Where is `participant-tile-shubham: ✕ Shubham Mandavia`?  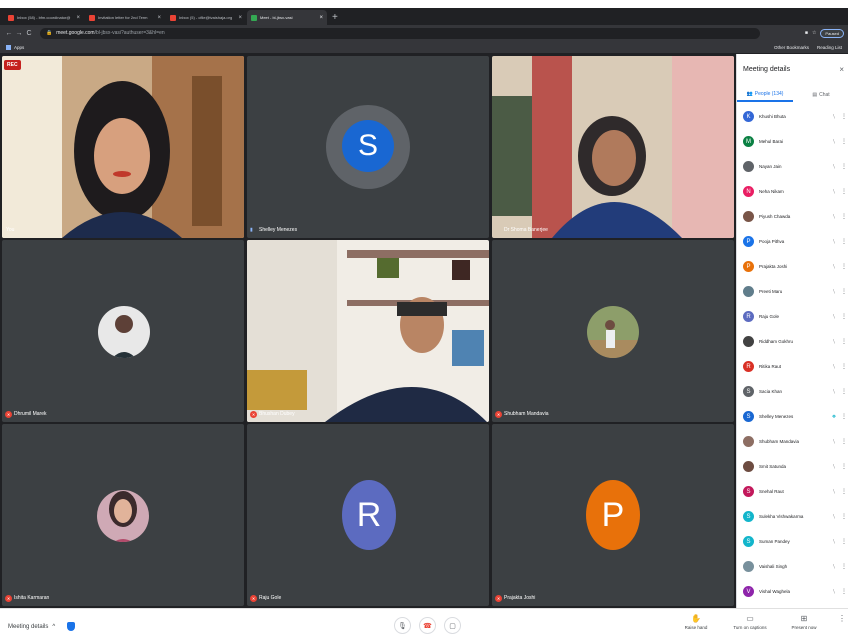 participant-tile-shubham: ✕ Shubham Mandavia is located at coordinates (613, 331).